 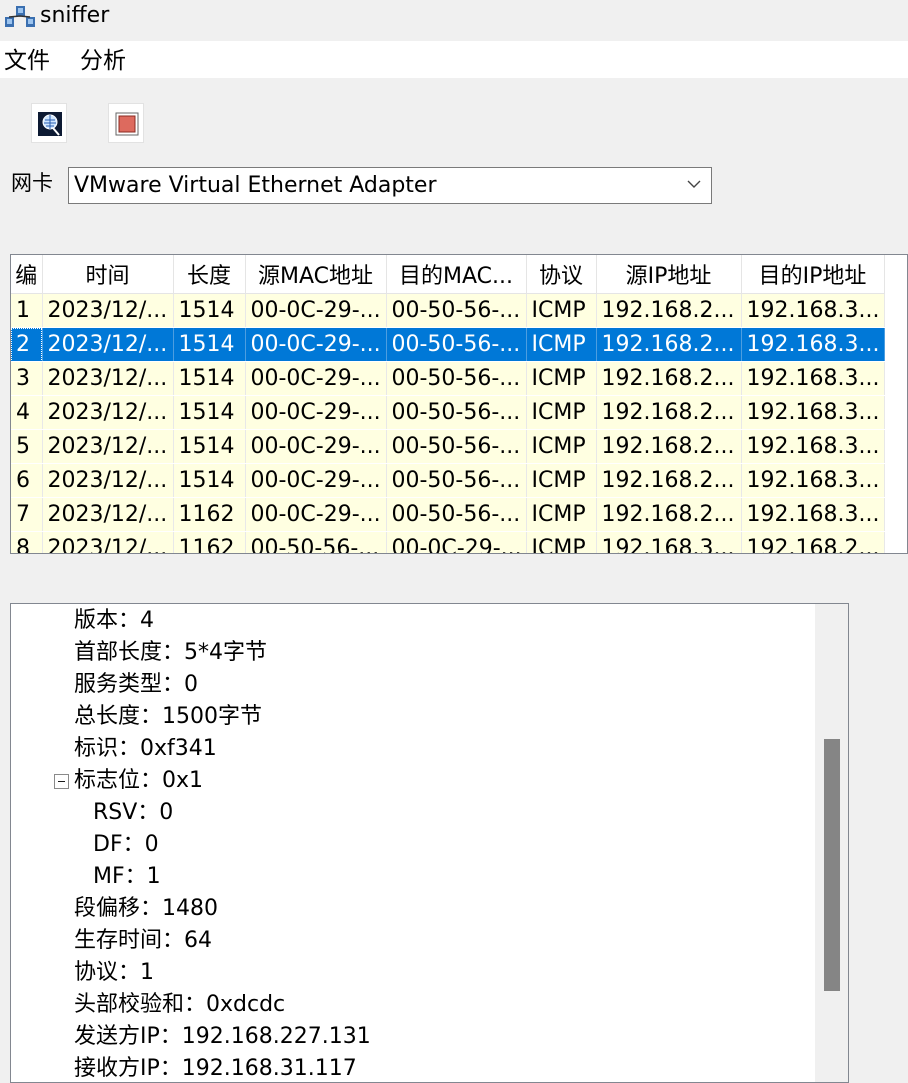 What do you see at coordinates (138, 781) in the screenshot?
I see `tree-node: 标志位：0x1` at bounding box center [138, 781].